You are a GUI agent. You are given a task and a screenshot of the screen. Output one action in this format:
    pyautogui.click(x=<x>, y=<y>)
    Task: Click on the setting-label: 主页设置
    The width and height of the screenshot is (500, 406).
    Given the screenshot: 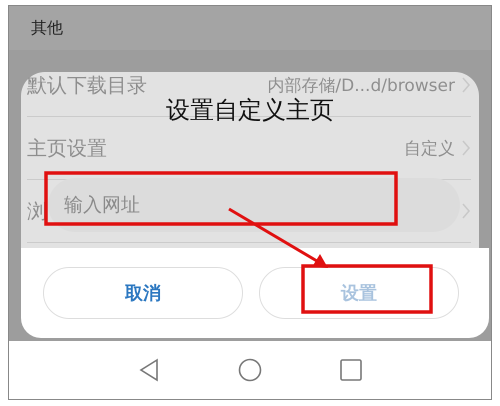 What is the action you would take?
    pyautogui.click(x=67, y=148)
    